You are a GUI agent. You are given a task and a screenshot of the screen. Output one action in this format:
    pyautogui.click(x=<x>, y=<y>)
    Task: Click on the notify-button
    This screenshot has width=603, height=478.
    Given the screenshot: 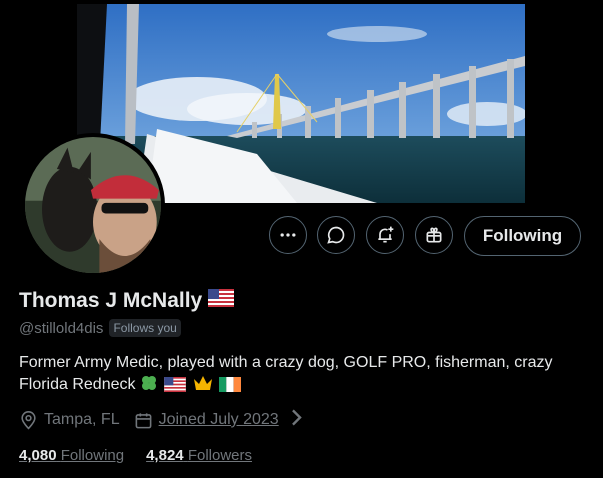 What is the action you would take?
    pyautogui.click(x=385, y=235)
    